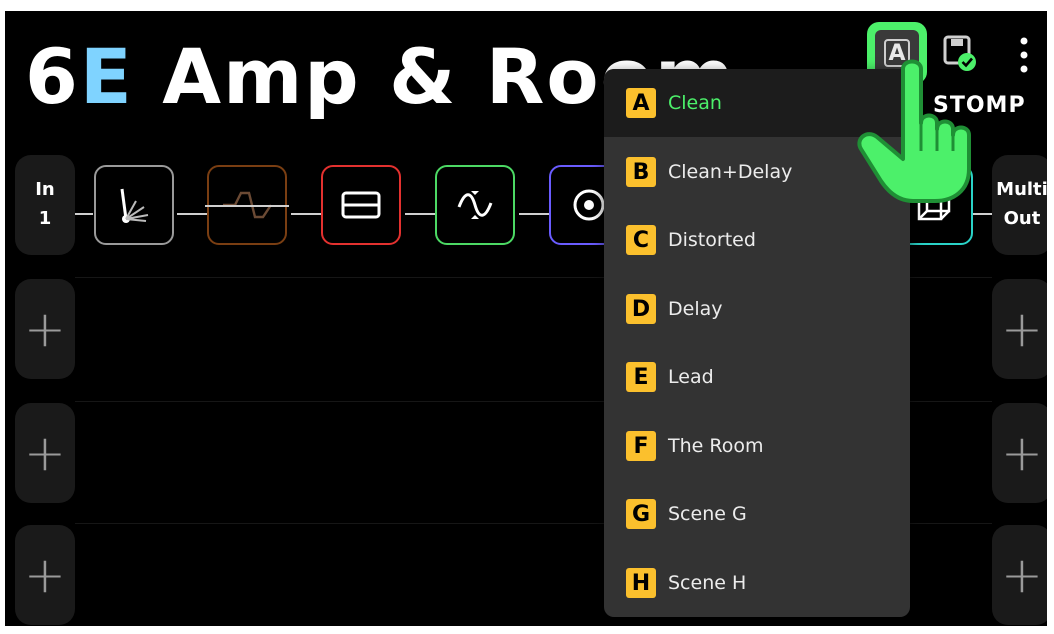 This screenshot has height=634, width=1054. Describe the element at coordinates (641, 377) in the screenshot. I see `scene-letter-badge: E` at that location.